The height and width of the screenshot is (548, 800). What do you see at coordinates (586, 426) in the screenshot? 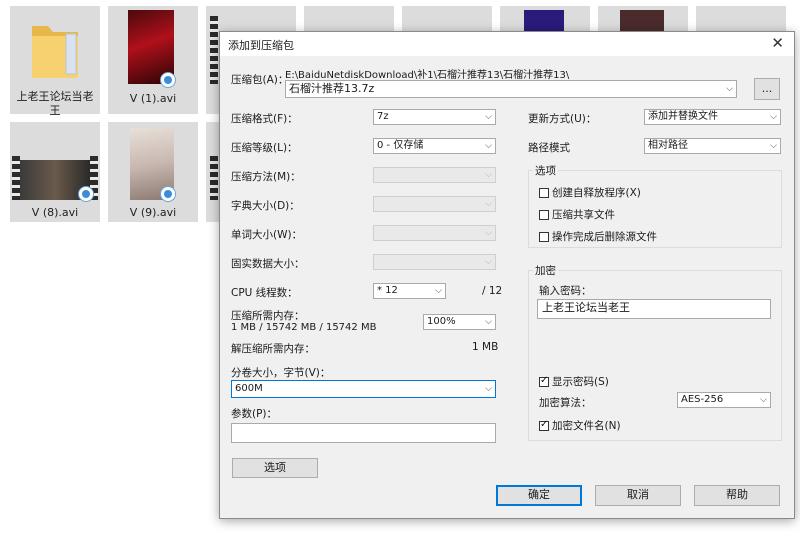
I see `encrypt-names-label: 加密文件名(N)` at bounding box center [586, 426].